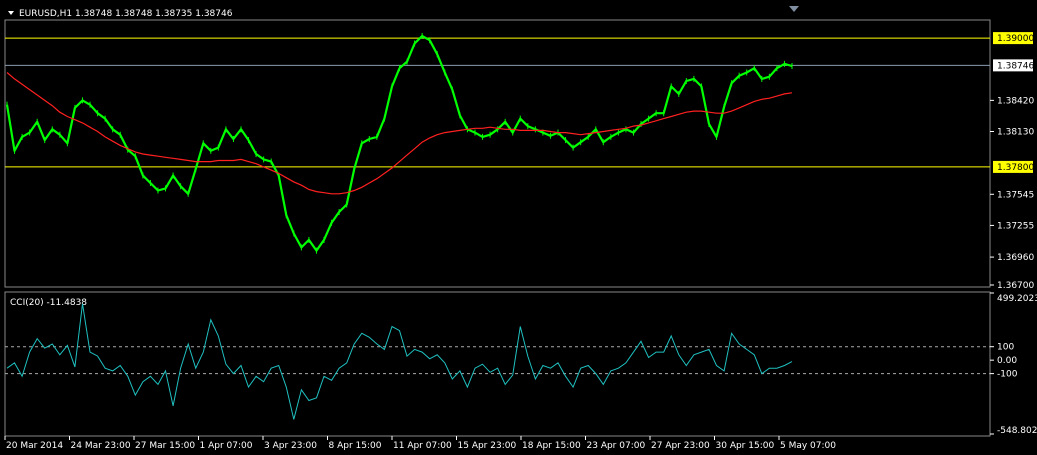 This screenshot has width=1037, height=455. Describe the element at coordinates (1005, 348) in the screenshot. I see `cci-tick-label: 100` at that location.